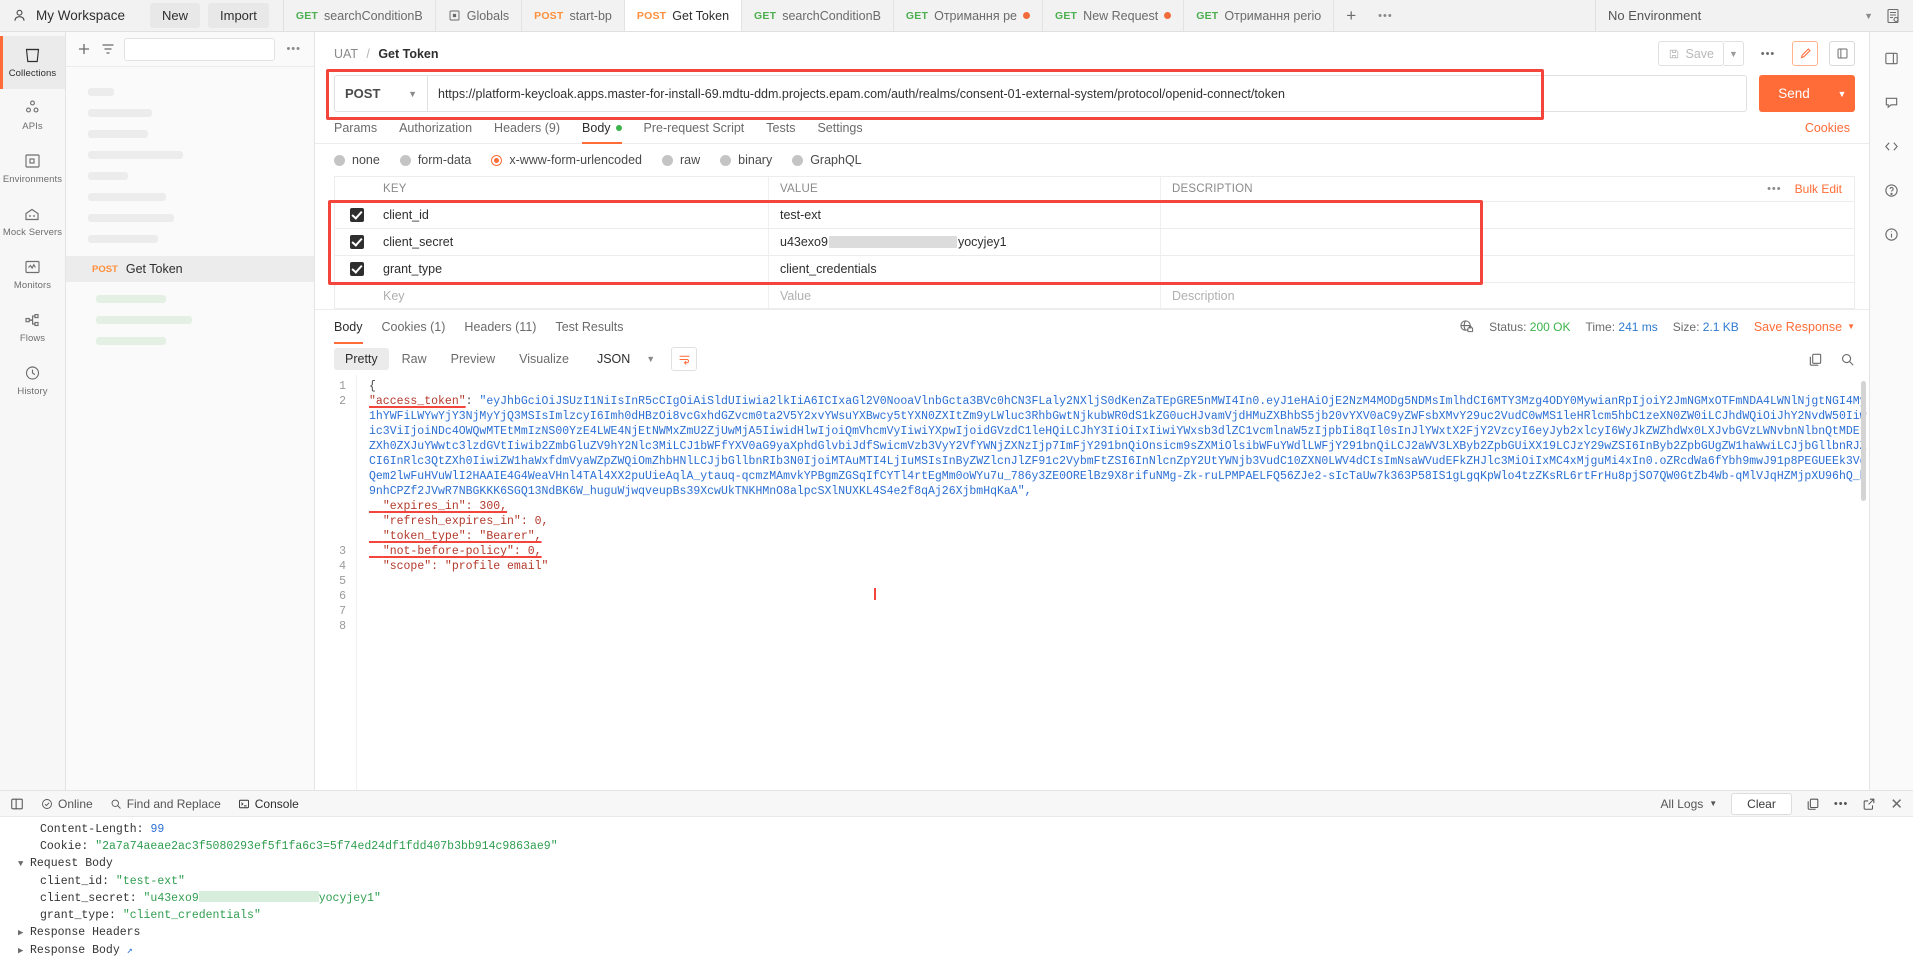  I want to click on cell-value-wrap: client_credentials, so click(965, 269).